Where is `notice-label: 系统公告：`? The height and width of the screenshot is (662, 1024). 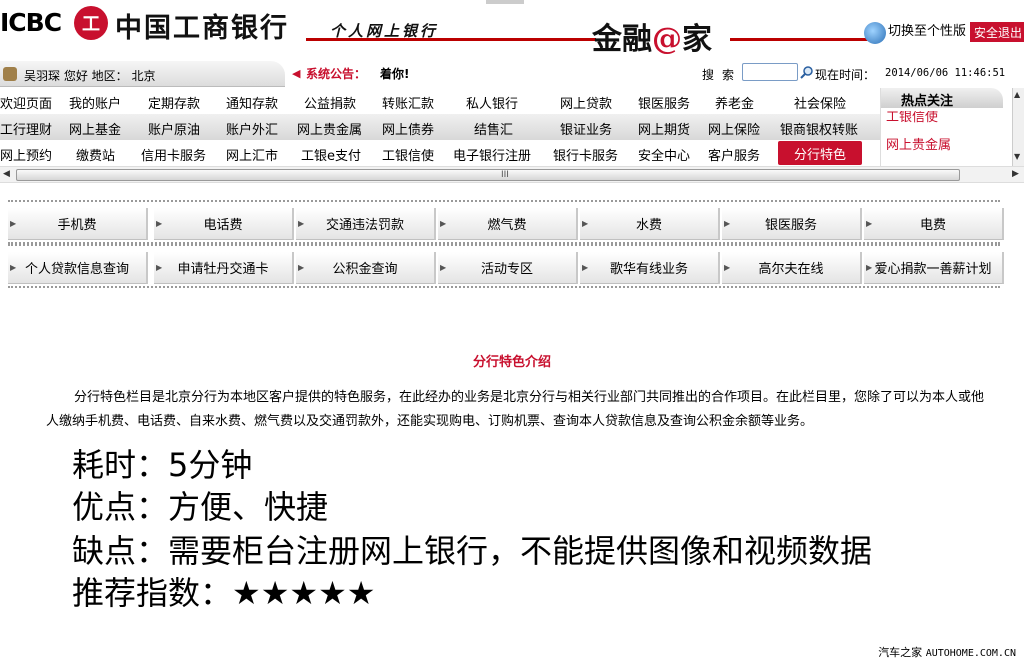 notice-label: 系统公告： is located at coordinates (336, 74).